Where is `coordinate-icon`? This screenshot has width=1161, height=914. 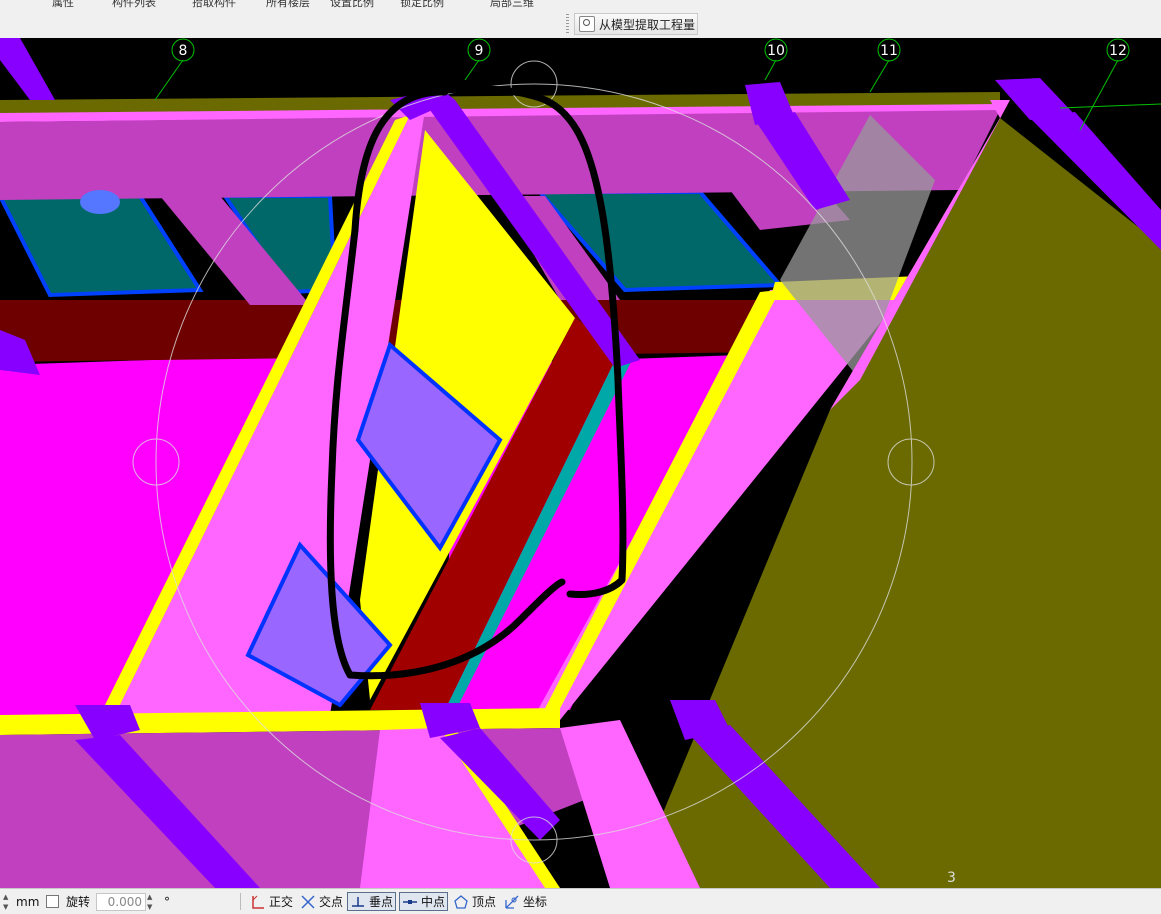
coordinate-icon is located at coordinates (512, 902).